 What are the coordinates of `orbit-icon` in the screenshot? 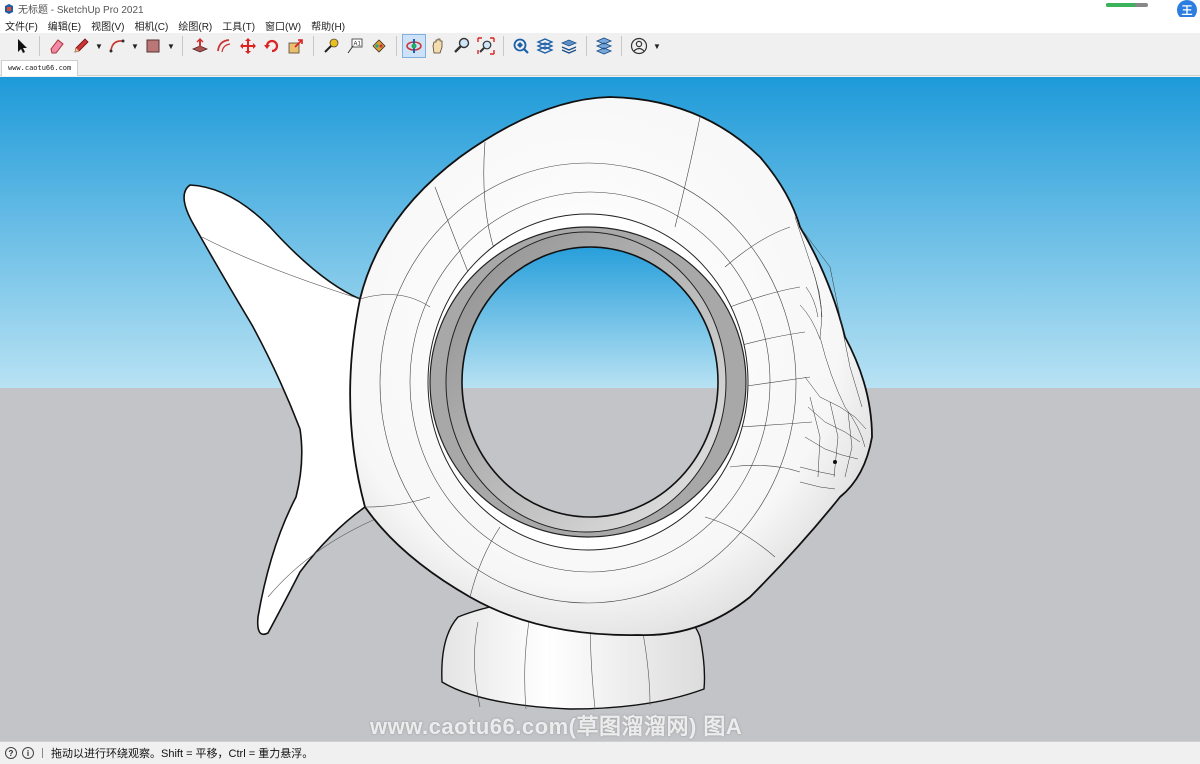 It's located at (414, 46).